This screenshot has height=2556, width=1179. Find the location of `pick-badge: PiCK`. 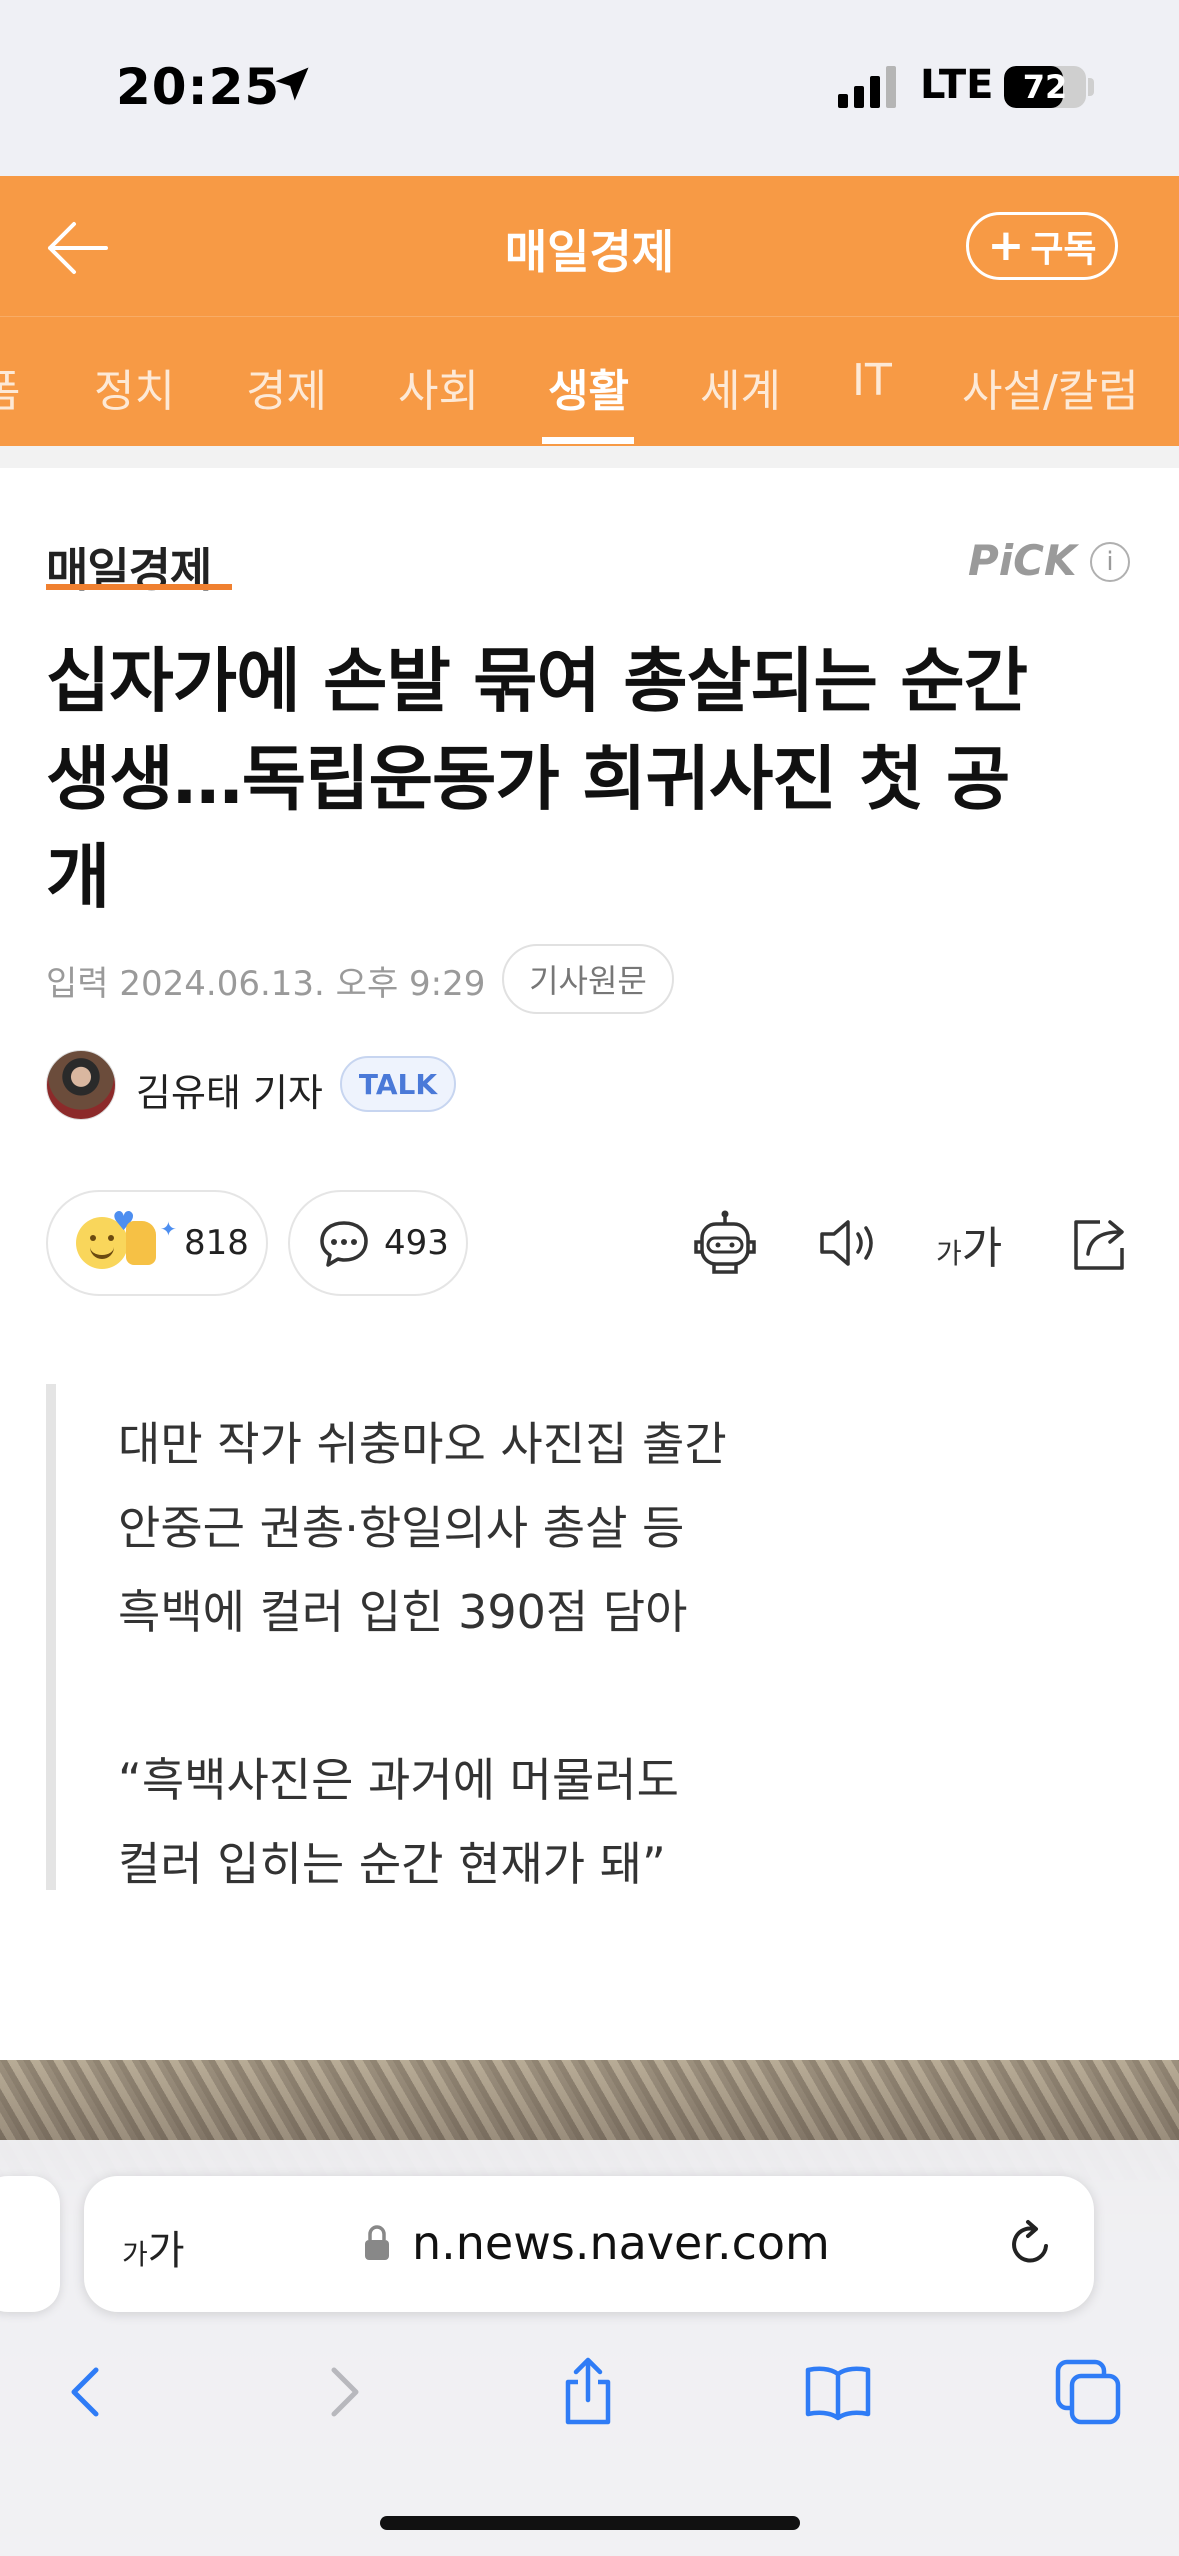

pick-badge: PiCK is located at coordinates (1022, 560).